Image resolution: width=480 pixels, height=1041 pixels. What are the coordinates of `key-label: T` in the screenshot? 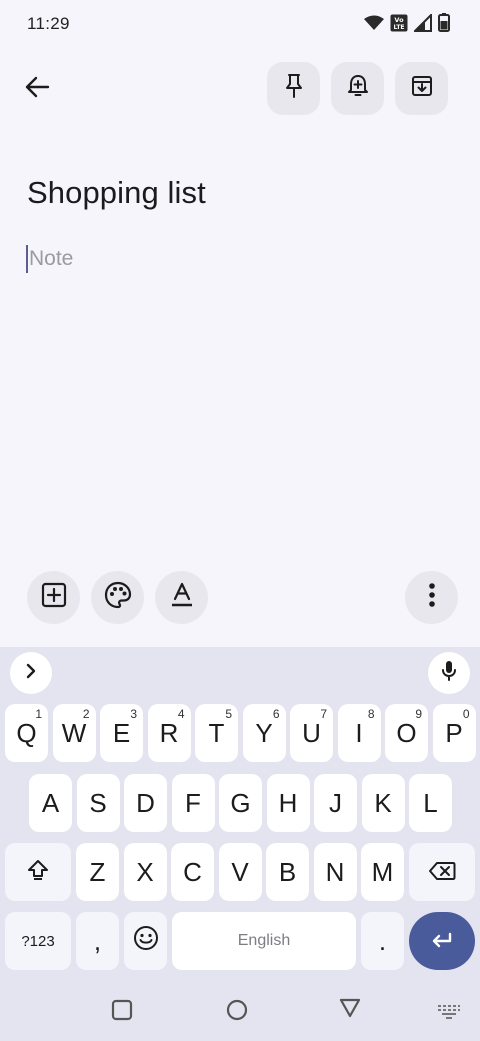 It's located at (216, 732).